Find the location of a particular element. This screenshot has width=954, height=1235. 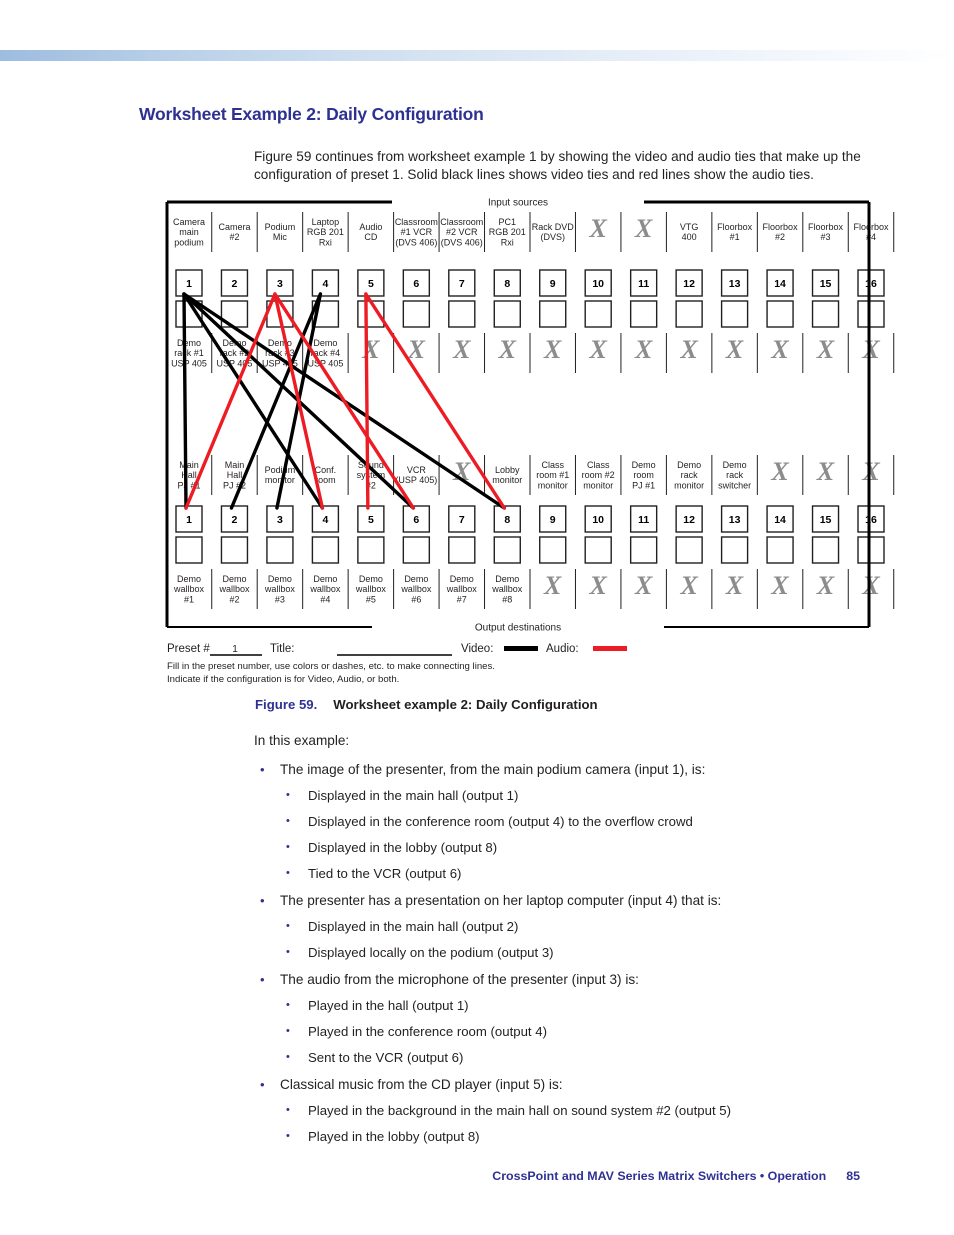

output-label-top: Podiummonitor is located at coordinates (280, 475).